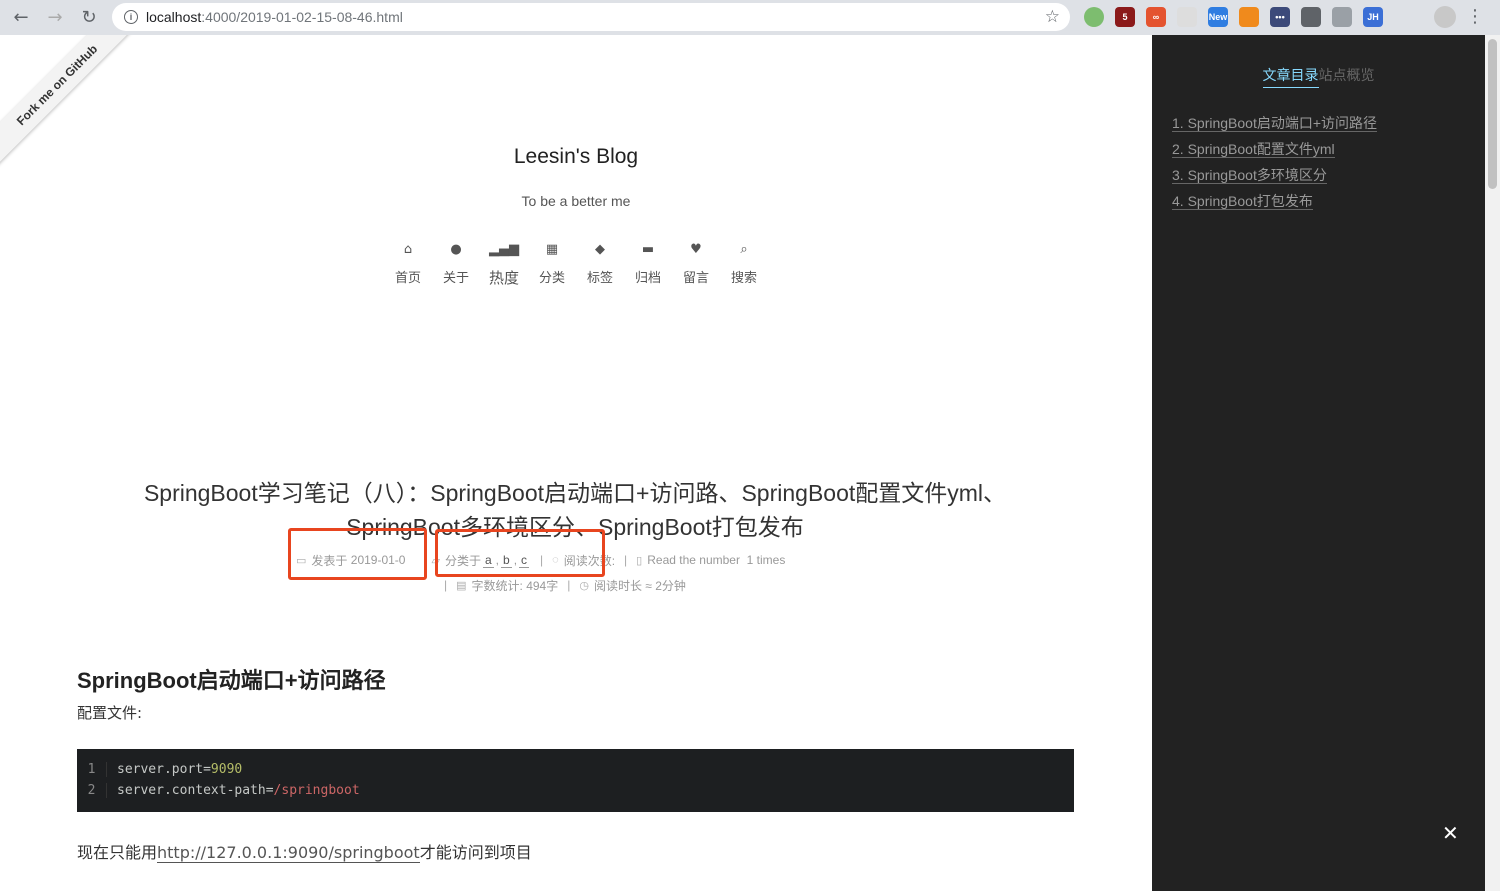 The image size is (1500, 891). I want to click on forward-arrow-icon: →, so click(55, 17).